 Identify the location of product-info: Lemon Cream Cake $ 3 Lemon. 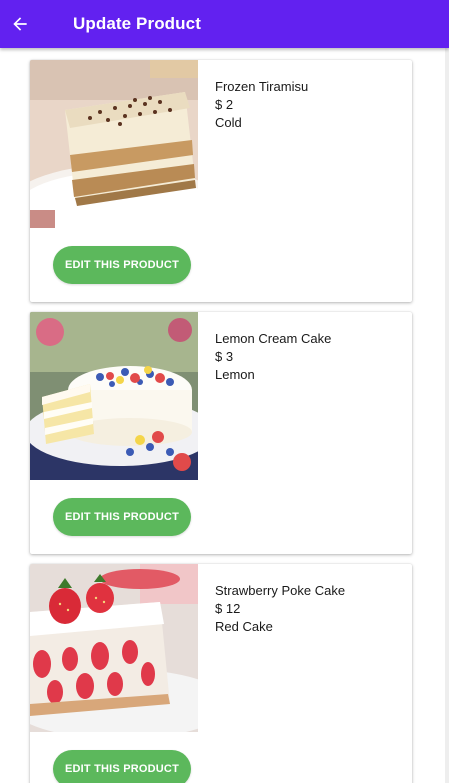
(273, 357).